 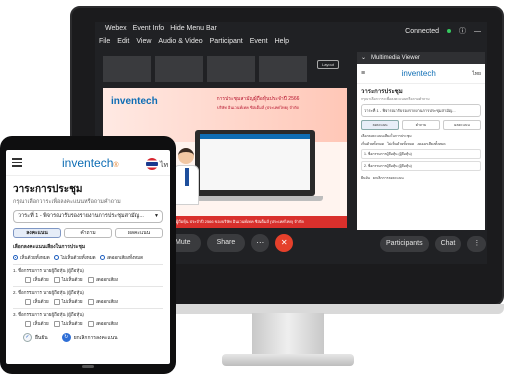 What do you see at coordinates (164, 165) in the screenshot?
I see `language-label: ไท` at bounding box center [164, 165].